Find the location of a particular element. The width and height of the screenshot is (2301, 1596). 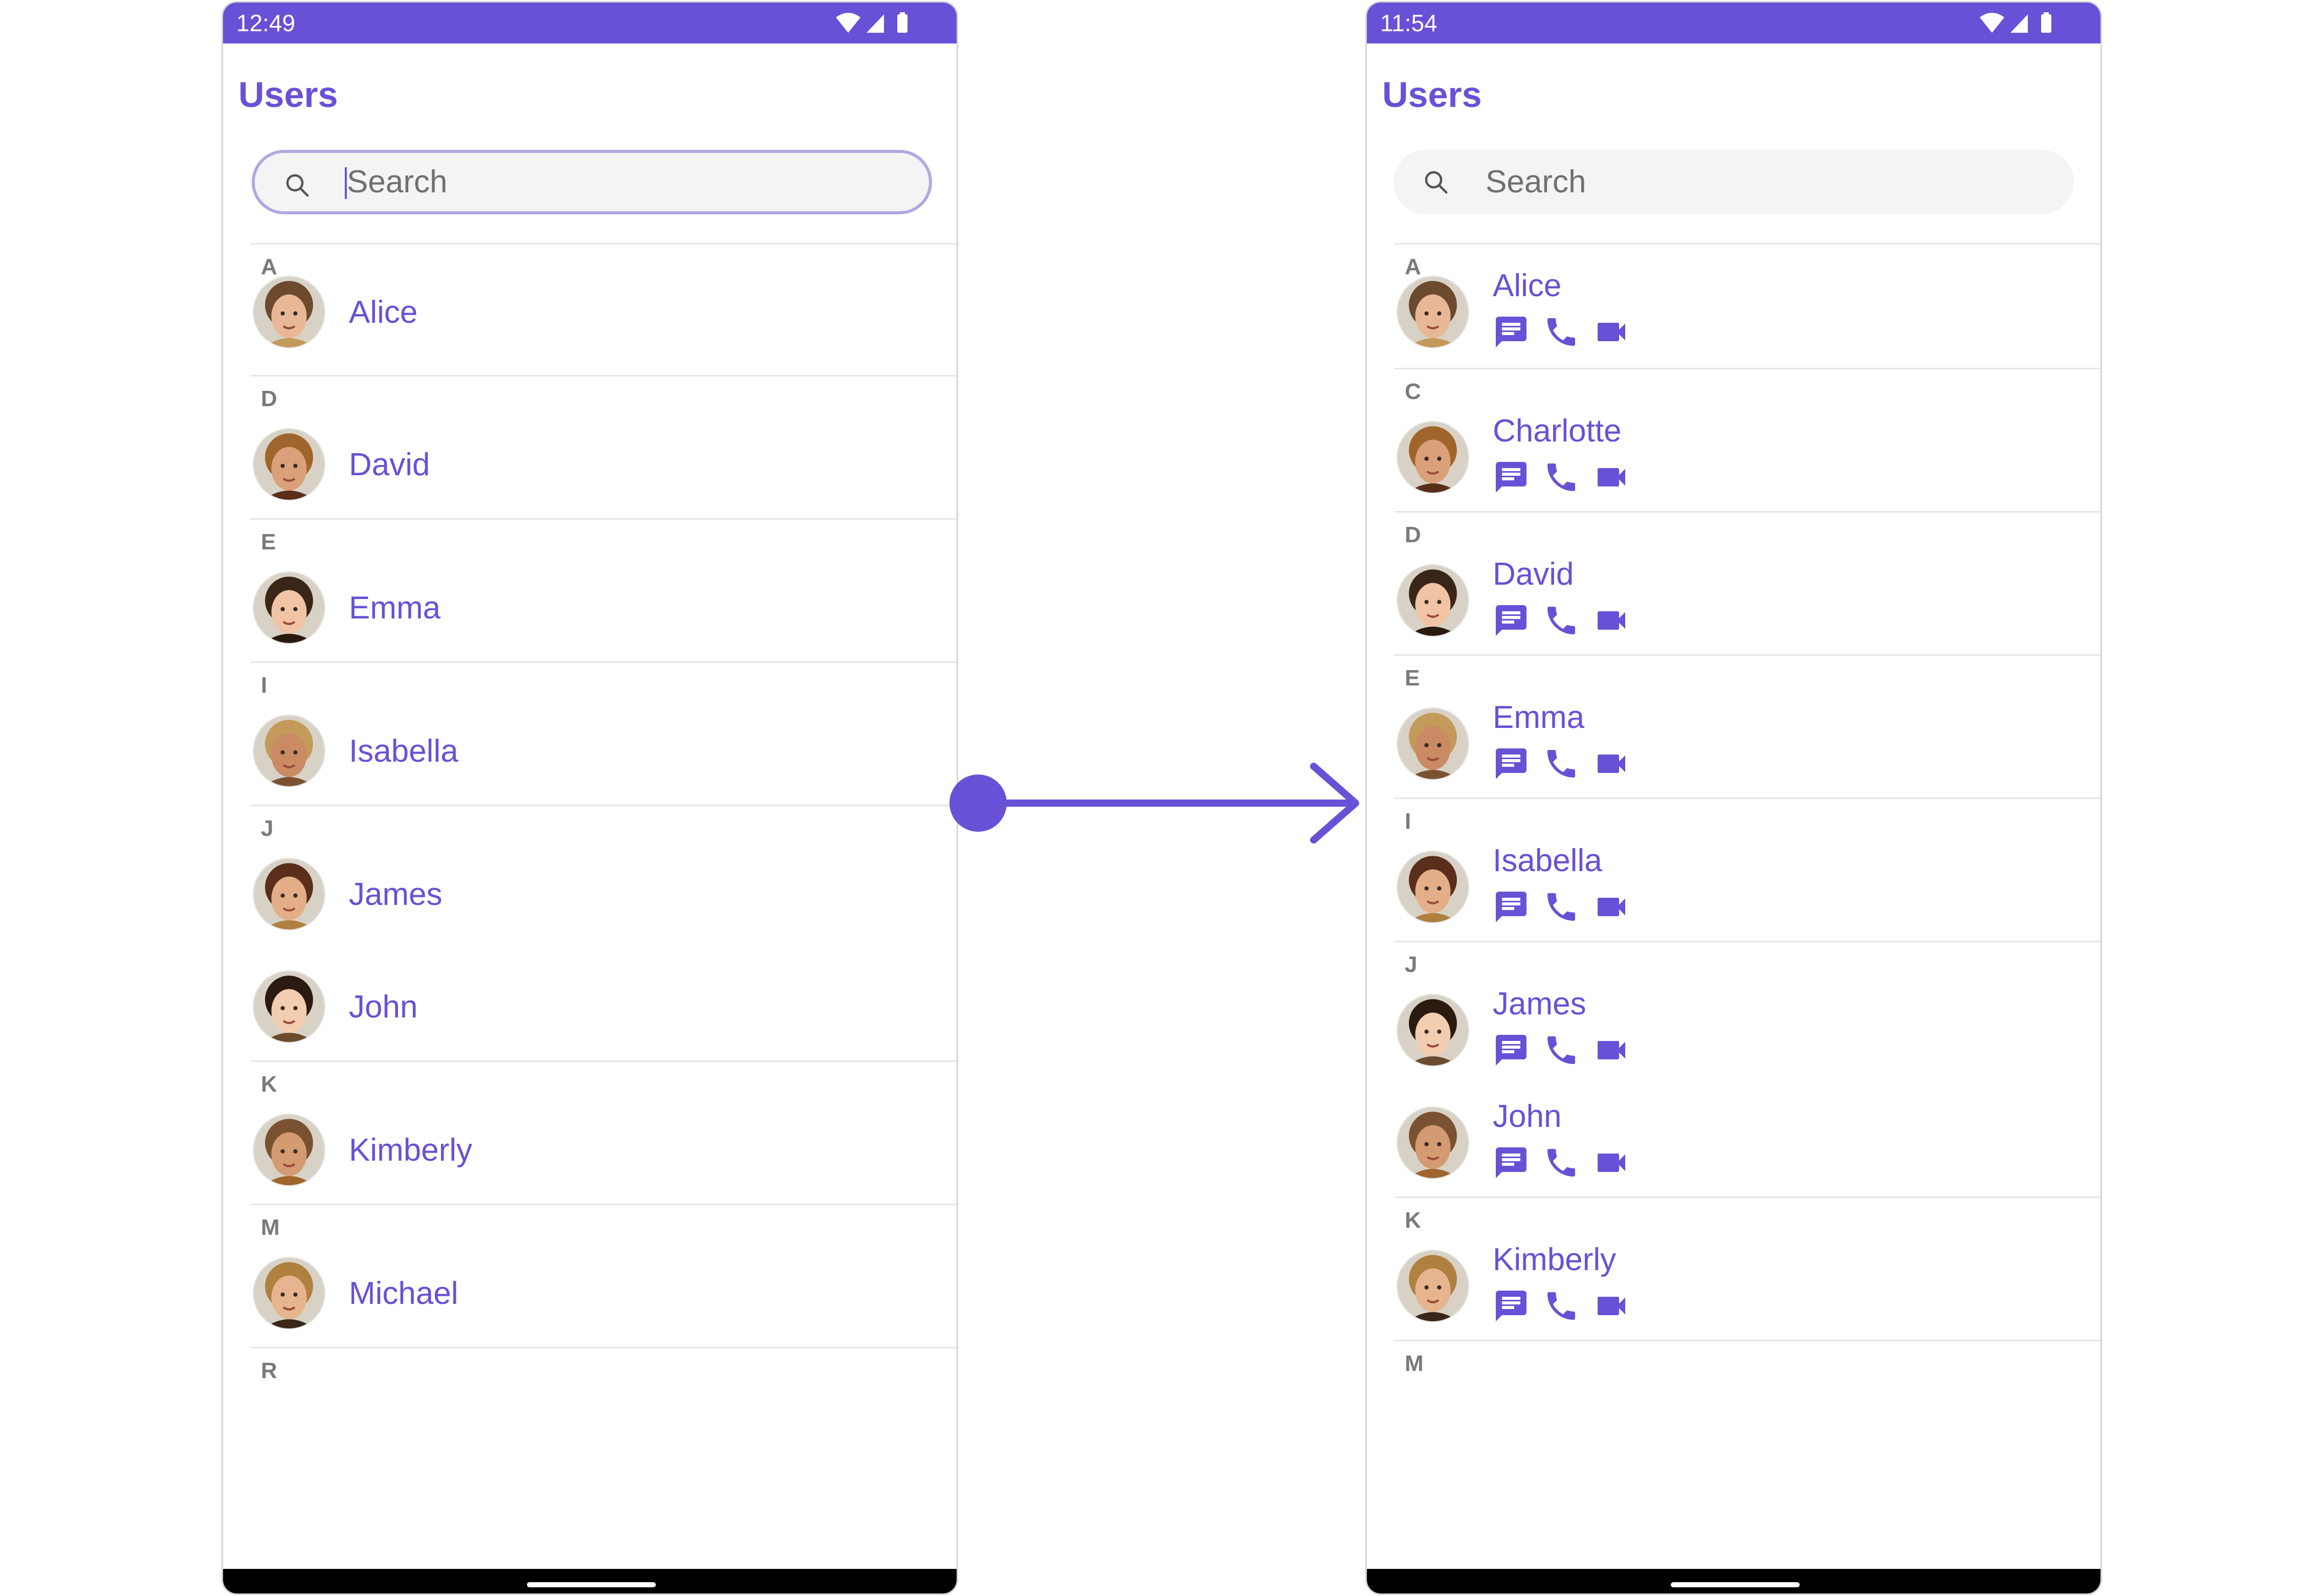

status-icons is located at coordinates (2017, 23).